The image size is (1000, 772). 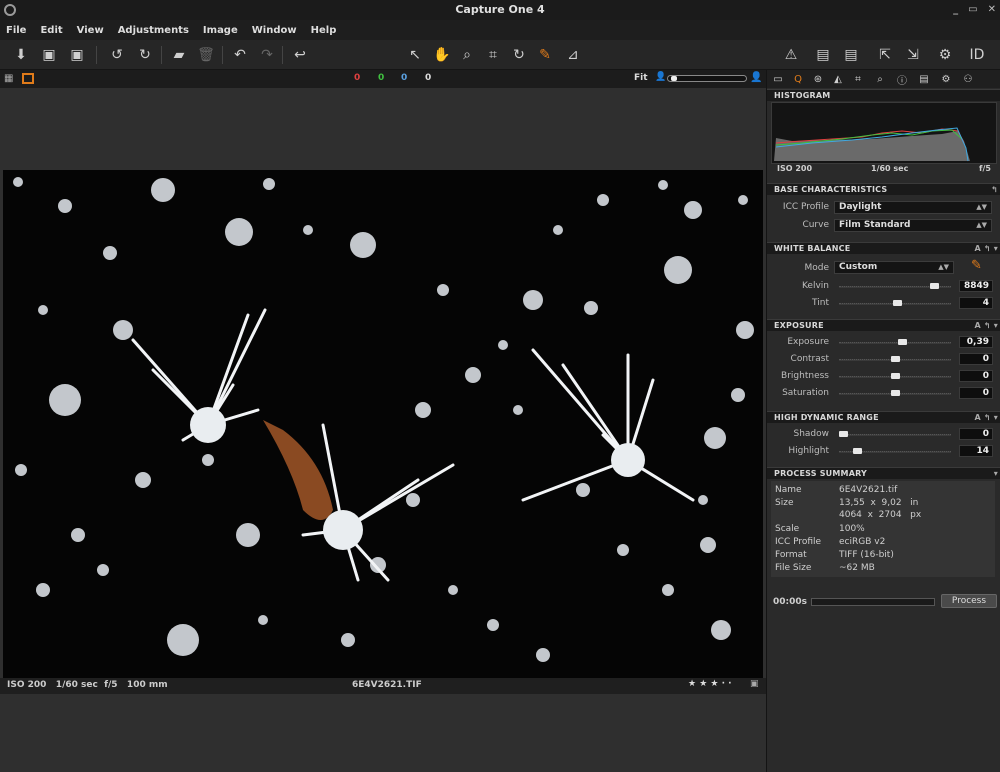 What do you see at coordinates (883, 417) in the screenshot?
I see `hdr-header: HIGH DYNAMIC RANGE A ↰ ▾` at bounding box center [883, 417].